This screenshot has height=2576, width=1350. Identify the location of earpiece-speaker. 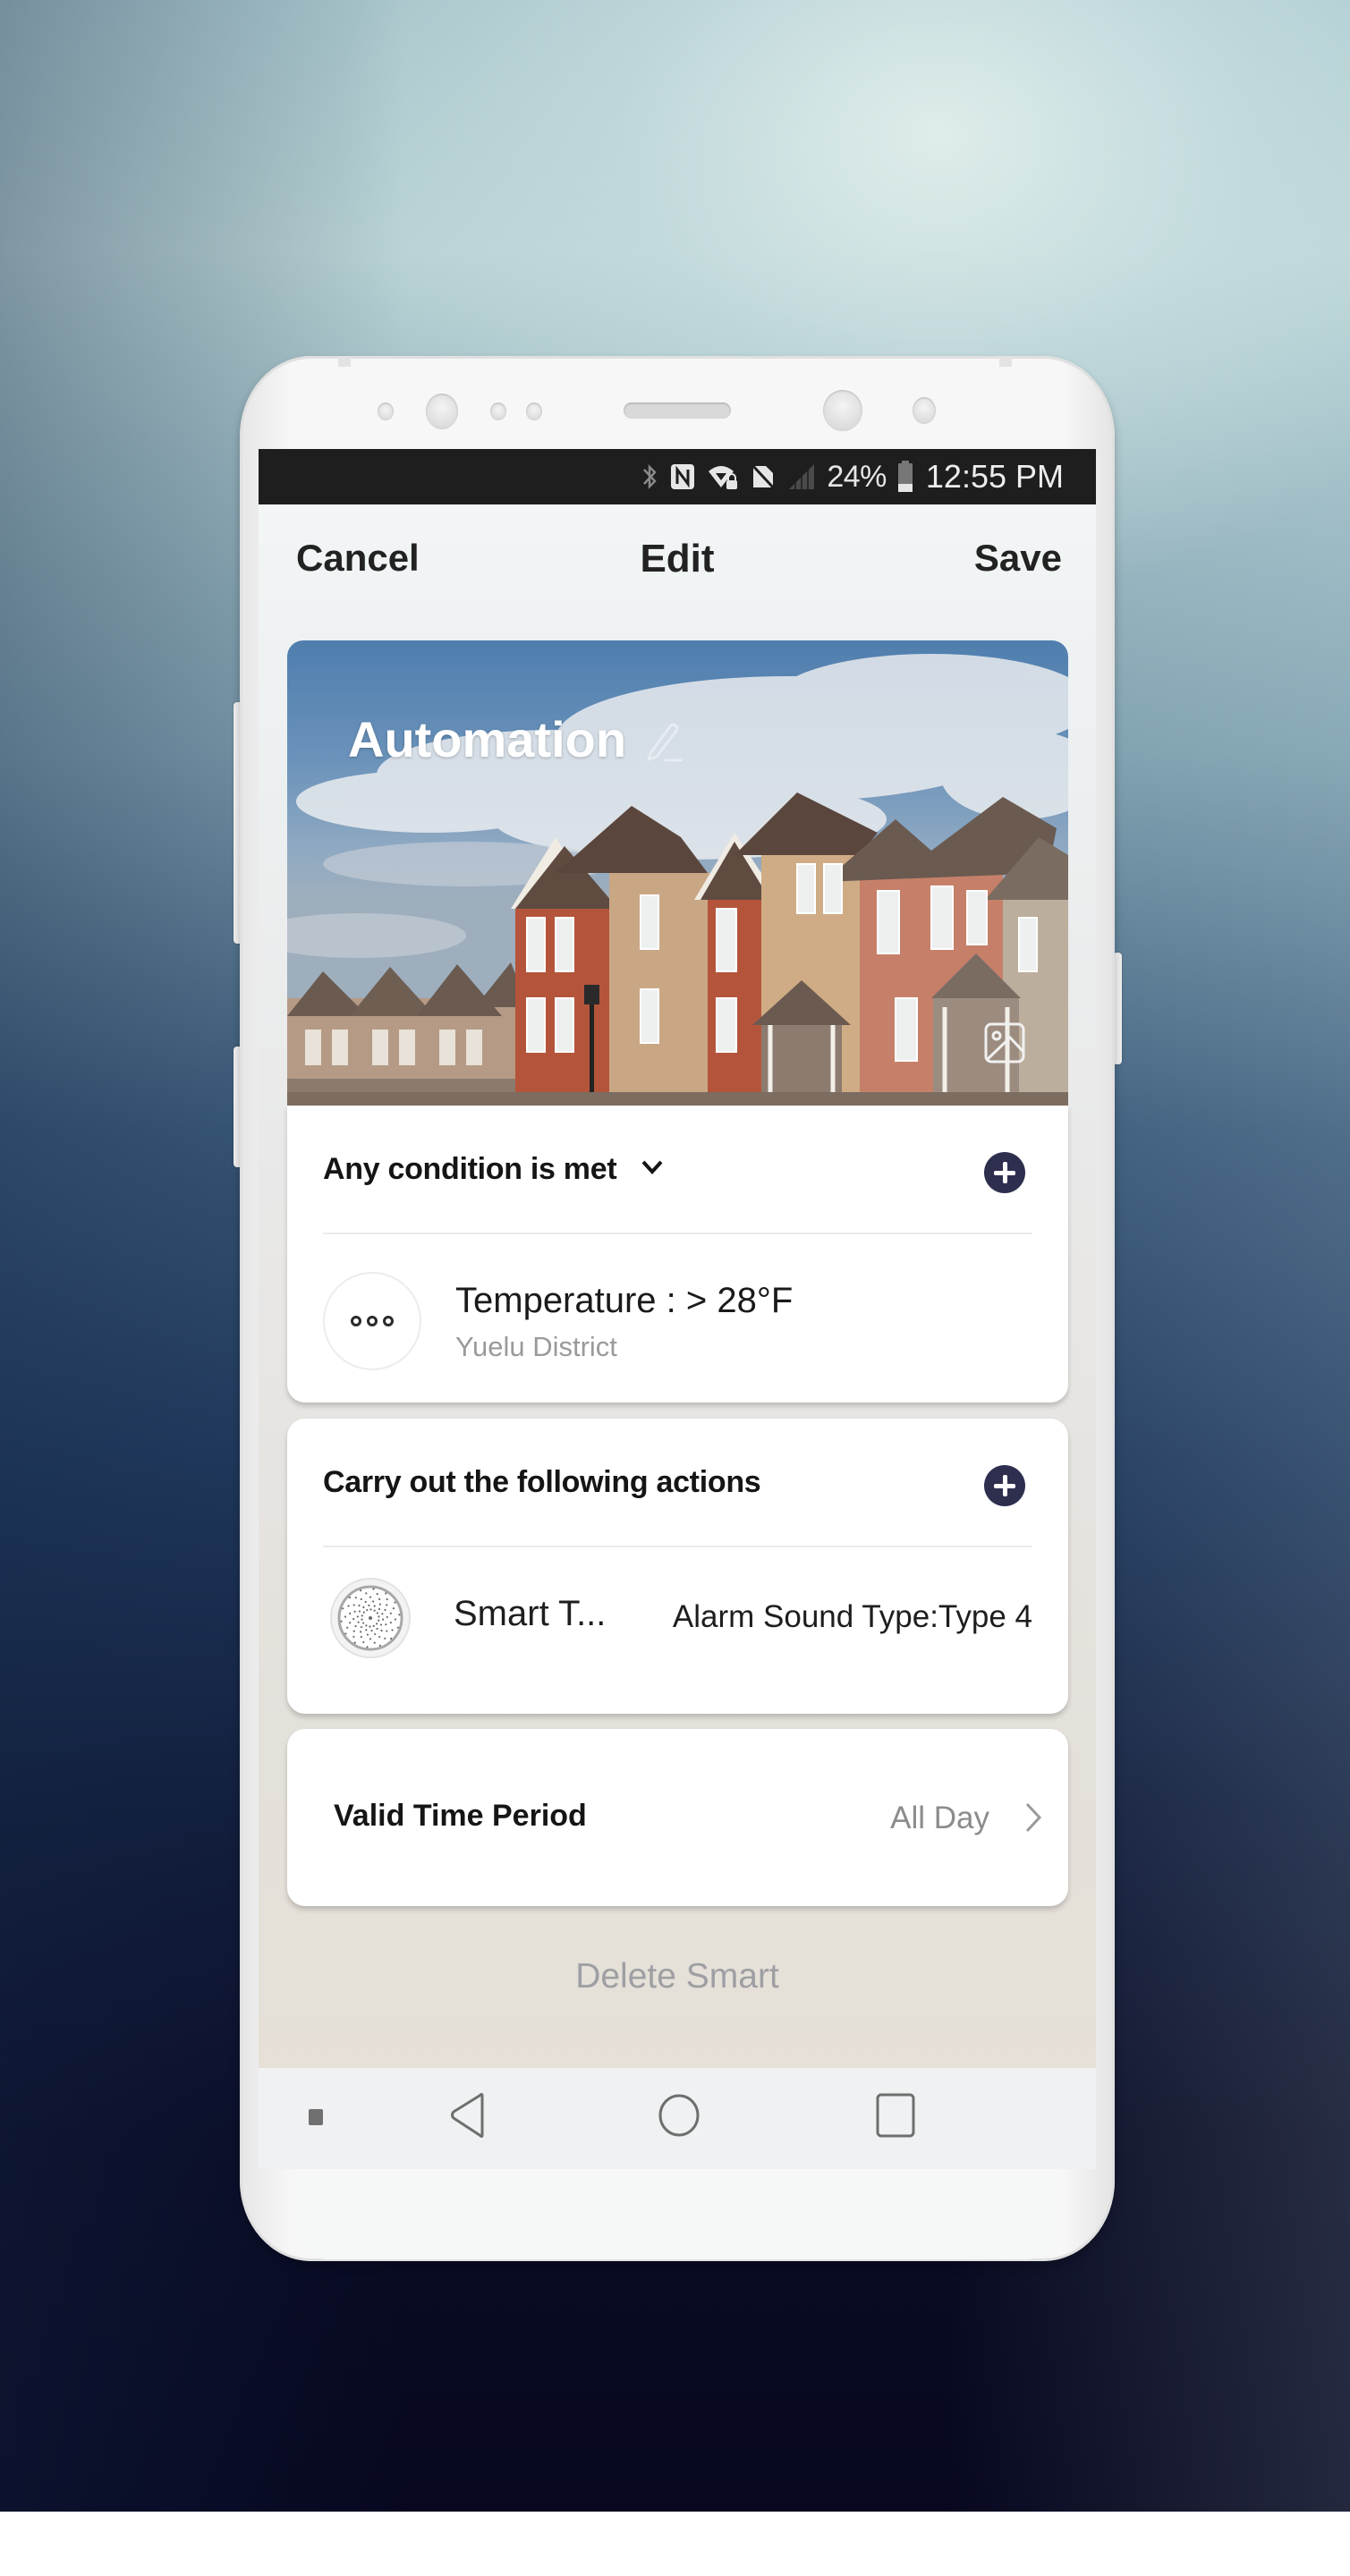
(677, 410).